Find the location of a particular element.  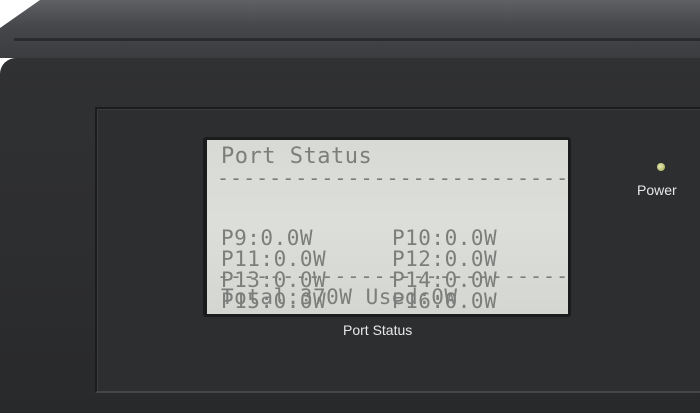

chassis-top is located at coordinates (350, 29).